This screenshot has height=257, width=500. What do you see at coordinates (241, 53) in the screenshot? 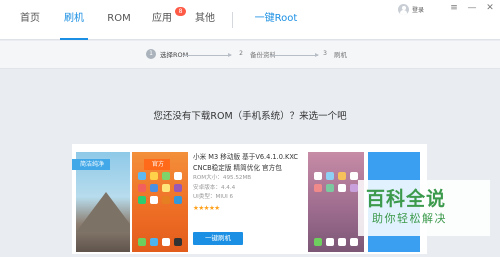
I see `step-number: 2` at bounding box center [241, 53].